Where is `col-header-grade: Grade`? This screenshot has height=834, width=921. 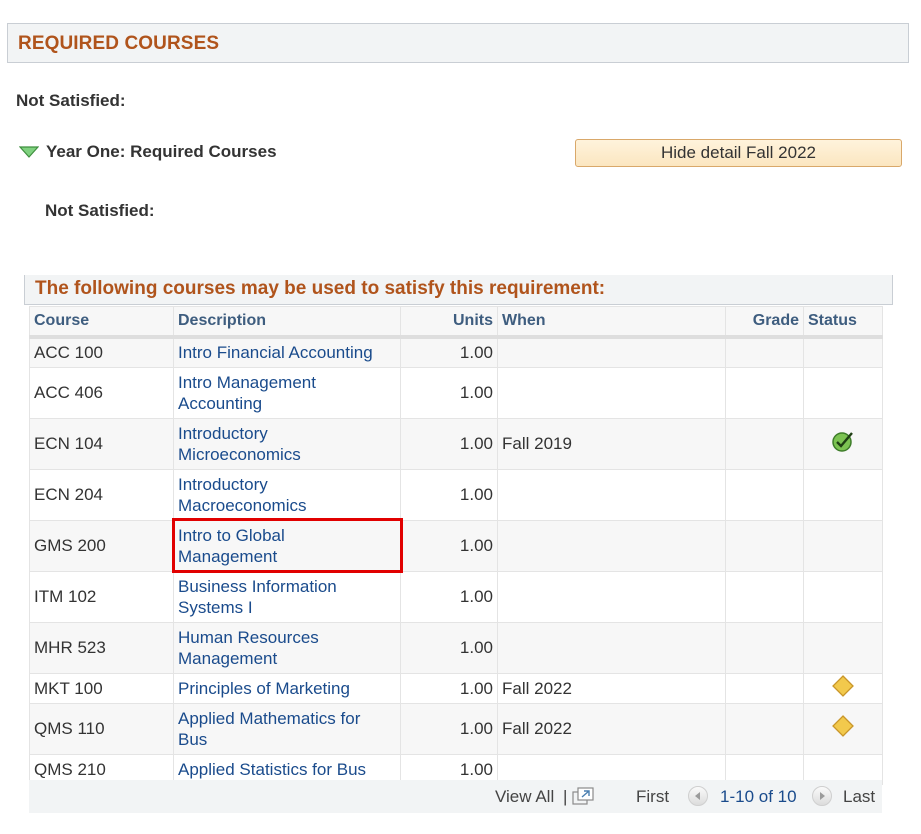
col-header-grade: Grade is located at coordinates (764, 322).